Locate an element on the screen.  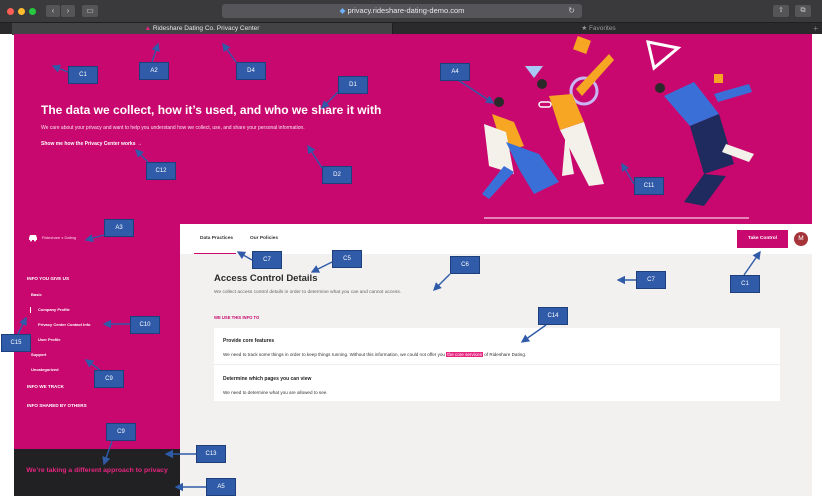
annotation-badge: C14 is located at coordinates (553, 316).